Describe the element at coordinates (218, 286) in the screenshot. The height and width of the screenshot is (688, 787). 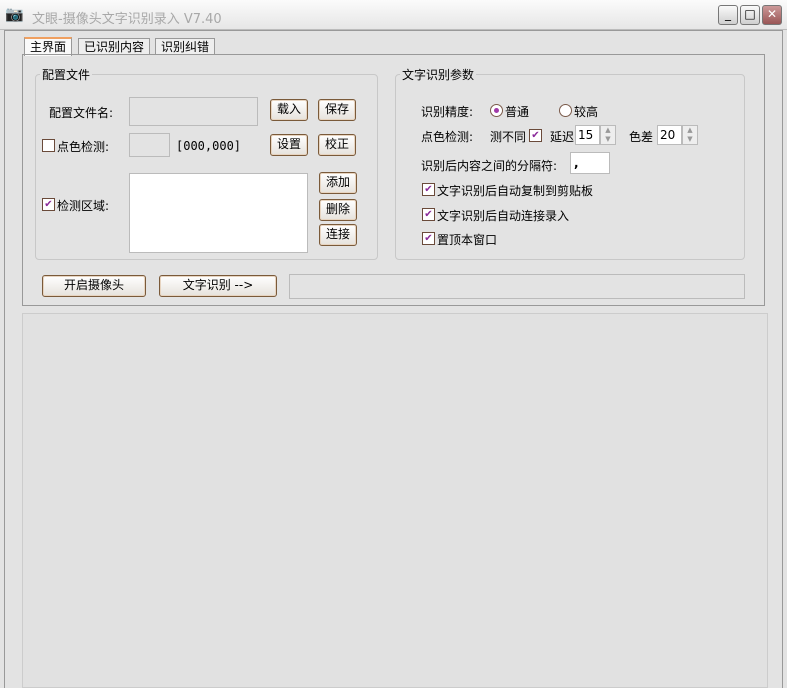
I see `recognize-button: 文字识别 -->` at that location.